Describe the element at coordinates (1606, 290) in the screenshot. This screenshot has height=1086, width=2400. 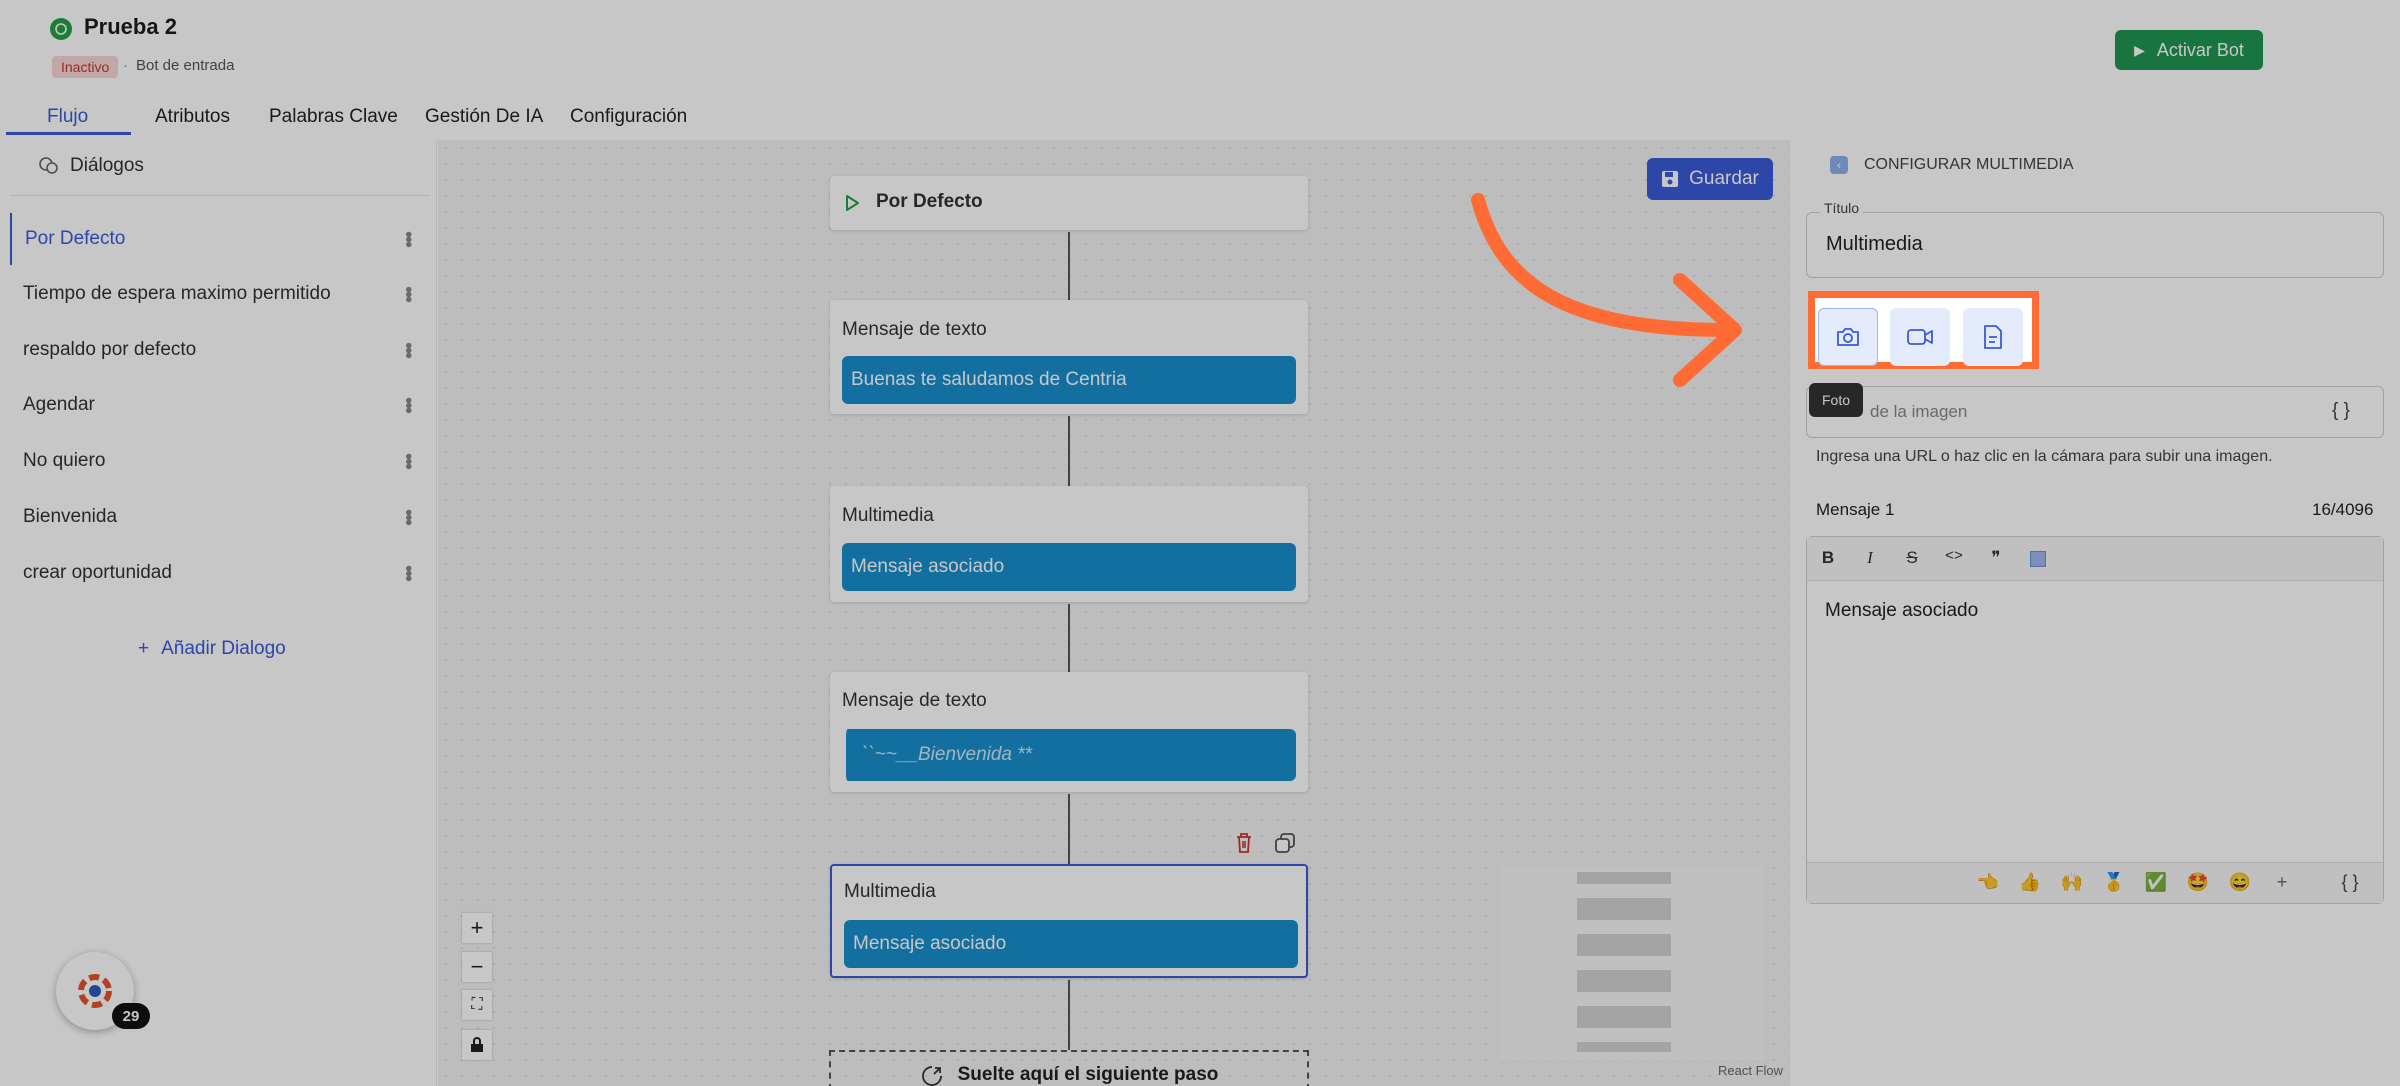
I see `annotation-arrow` at that location.